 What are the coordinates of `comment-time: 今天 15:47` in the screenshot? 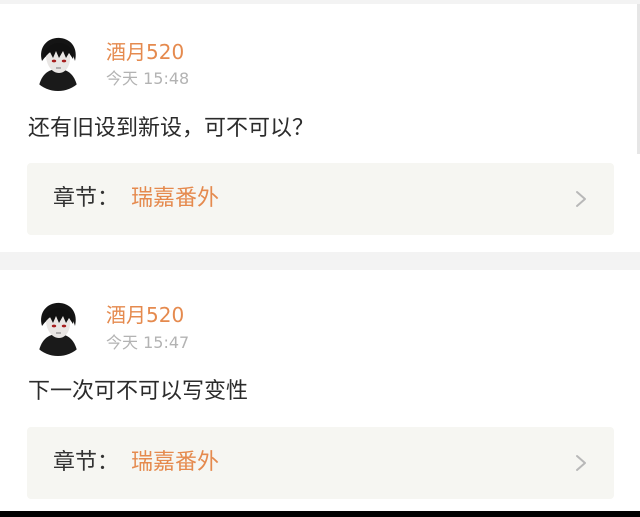 It's located at (148, 342).